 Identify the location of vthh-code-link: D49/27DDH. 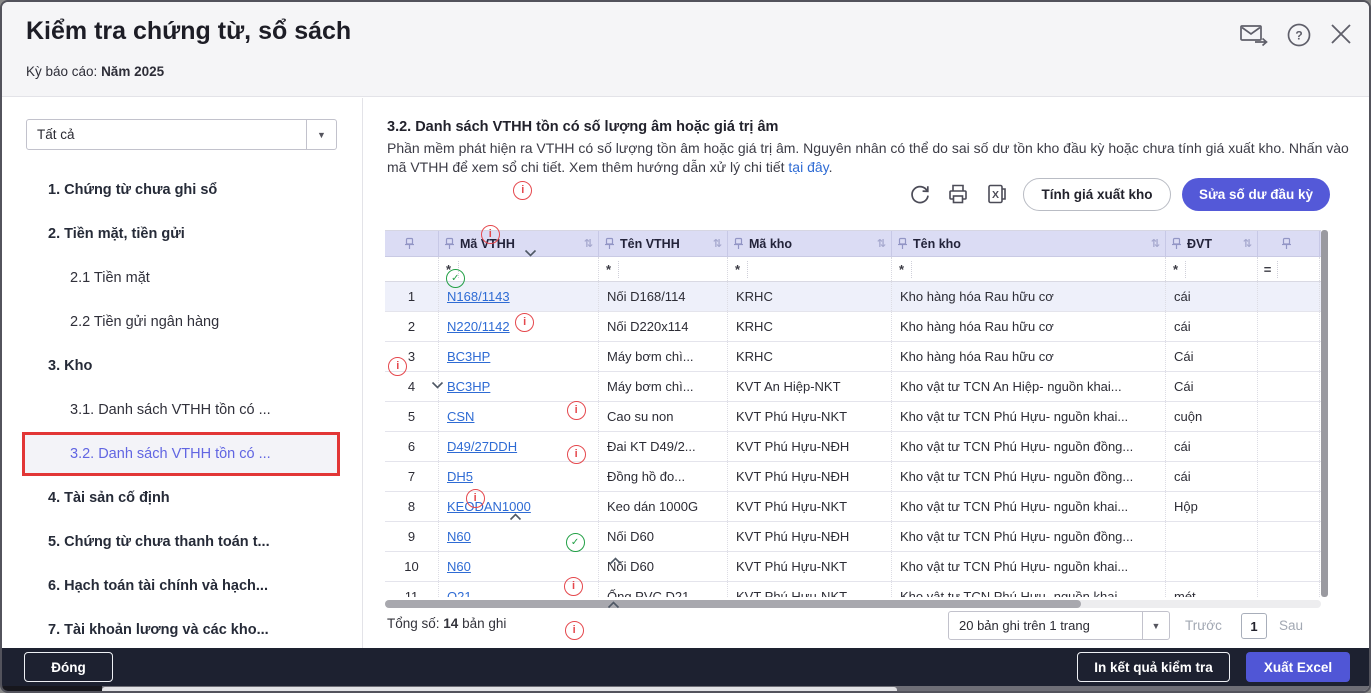
(482, 446).